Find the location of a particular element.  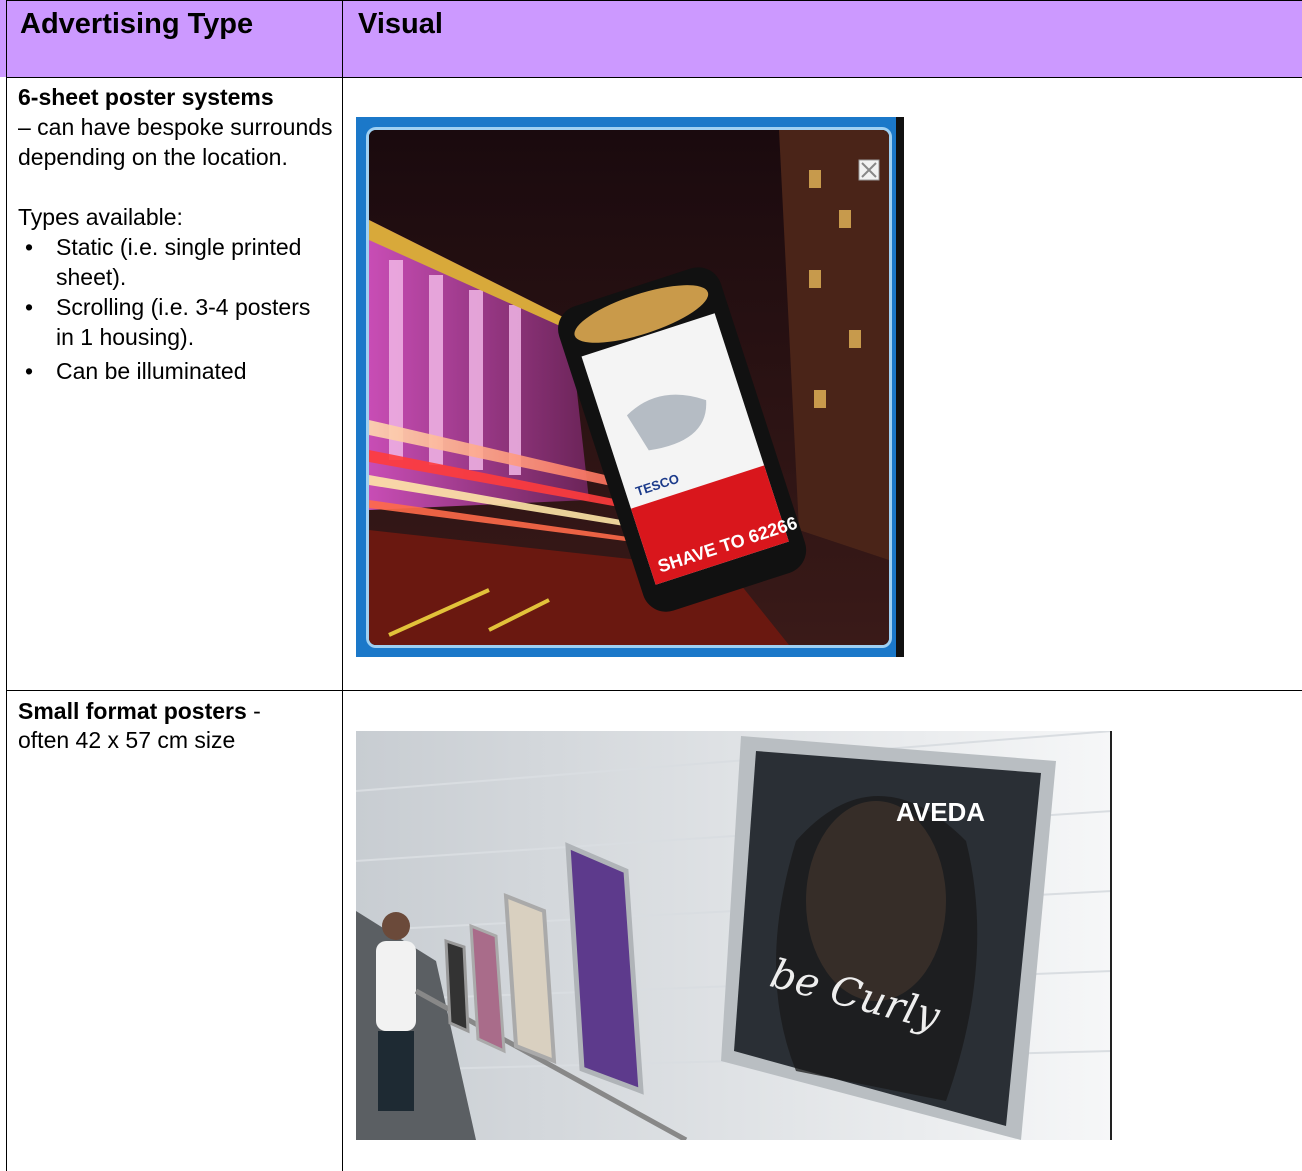

row-title-small-format: Small format posters is located at coordinates (132, 711).